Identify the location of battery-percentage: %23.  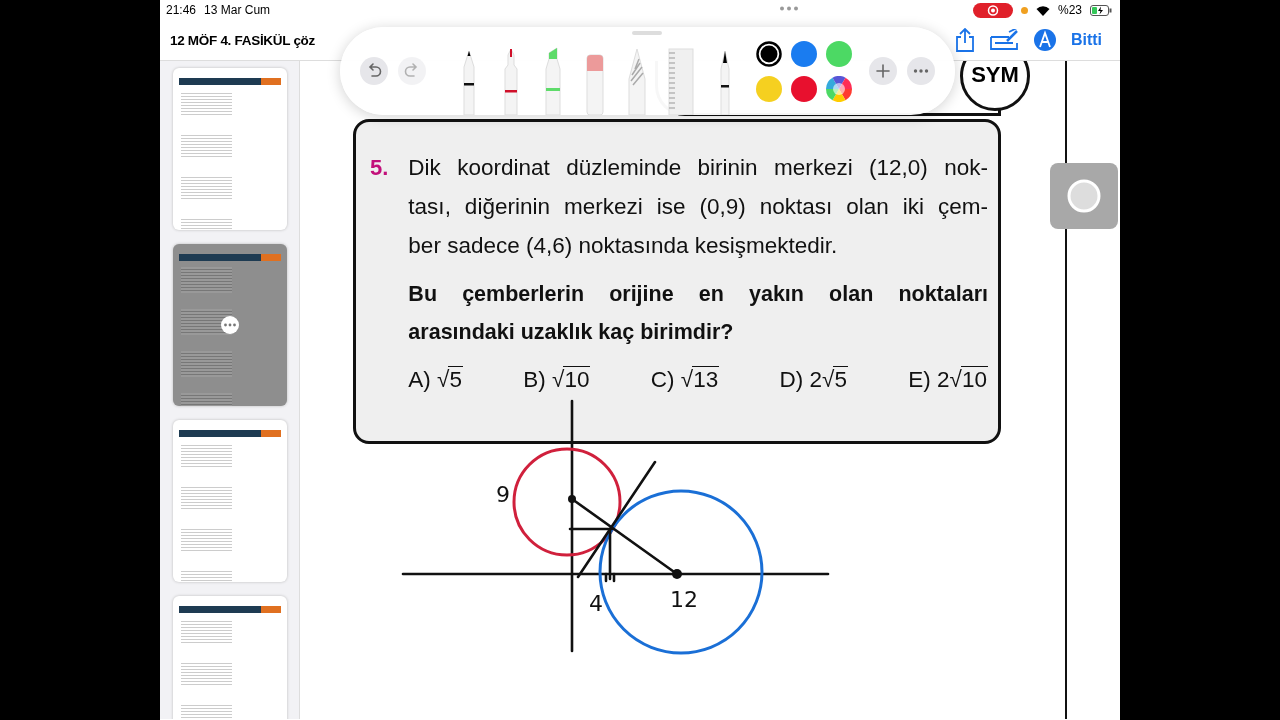
(1069, 10).